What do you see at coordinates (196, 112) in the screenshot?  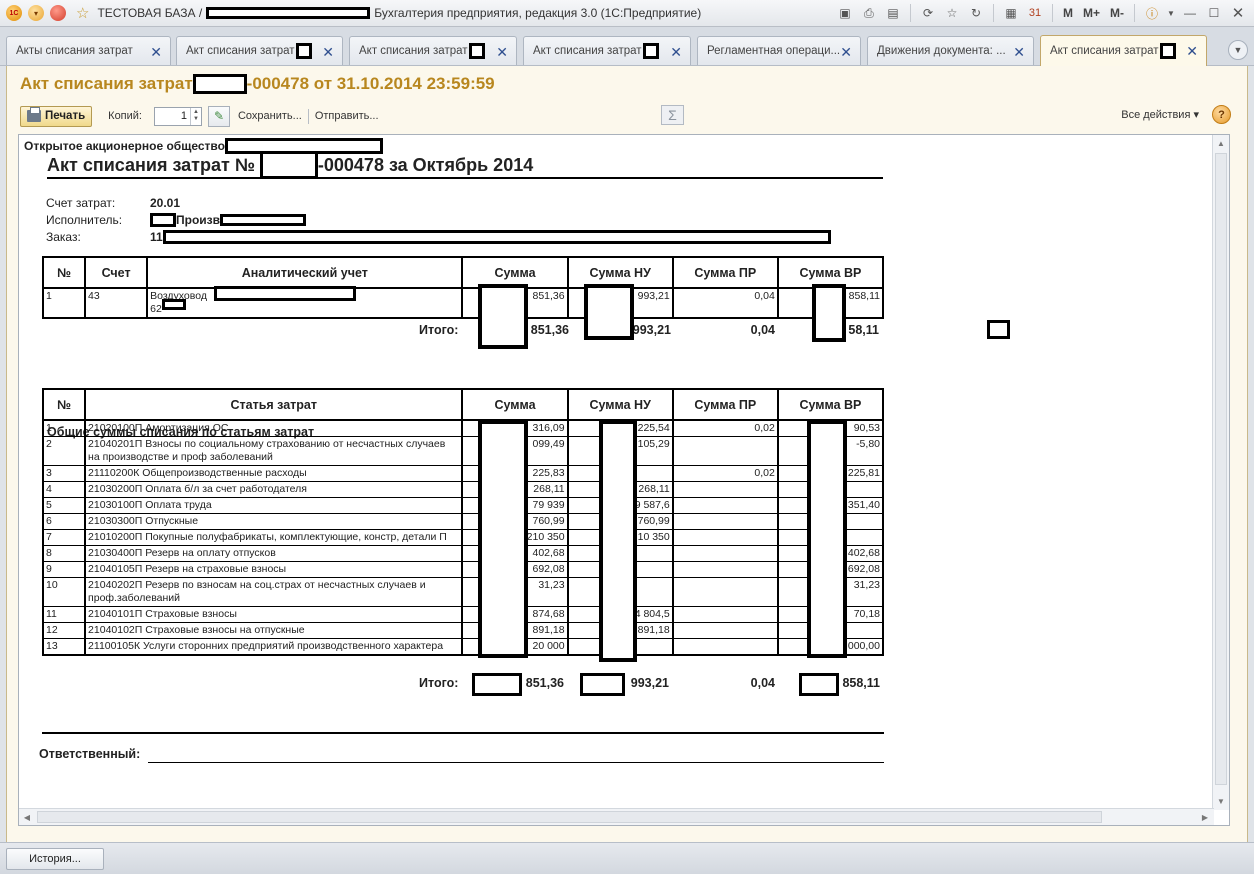 I see `spin-up-icon: ▲` at bounding box center [196, 112].